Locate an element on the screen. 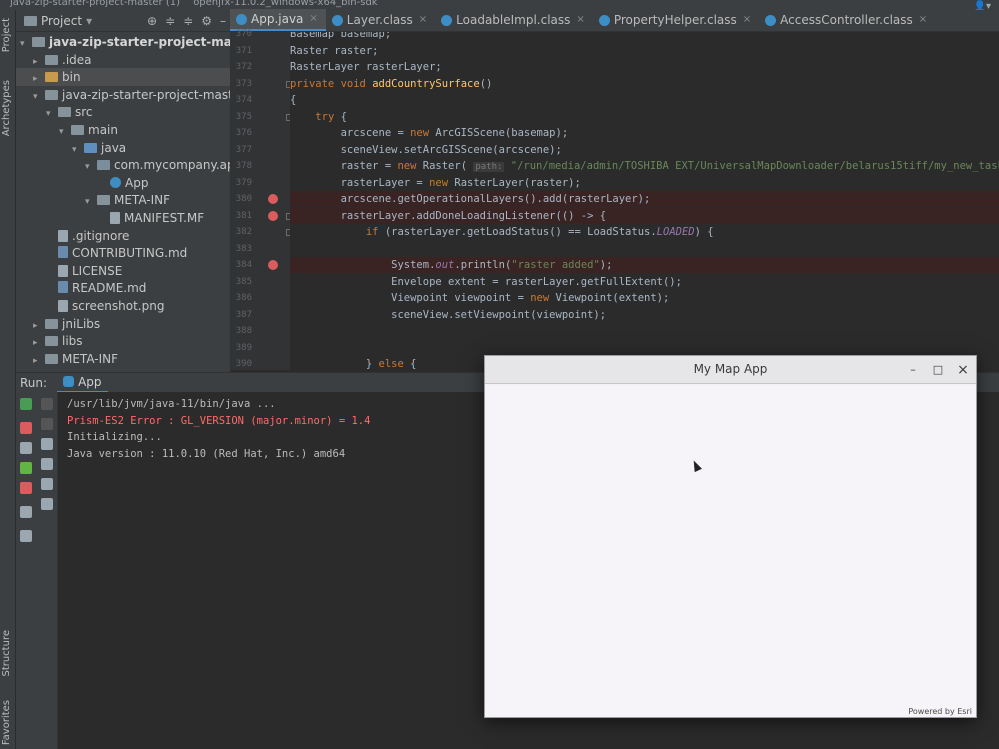 Image resolution: width=999 pixels, height=749 pixels. run-tab-label: App is located at coordinates (90, 381).